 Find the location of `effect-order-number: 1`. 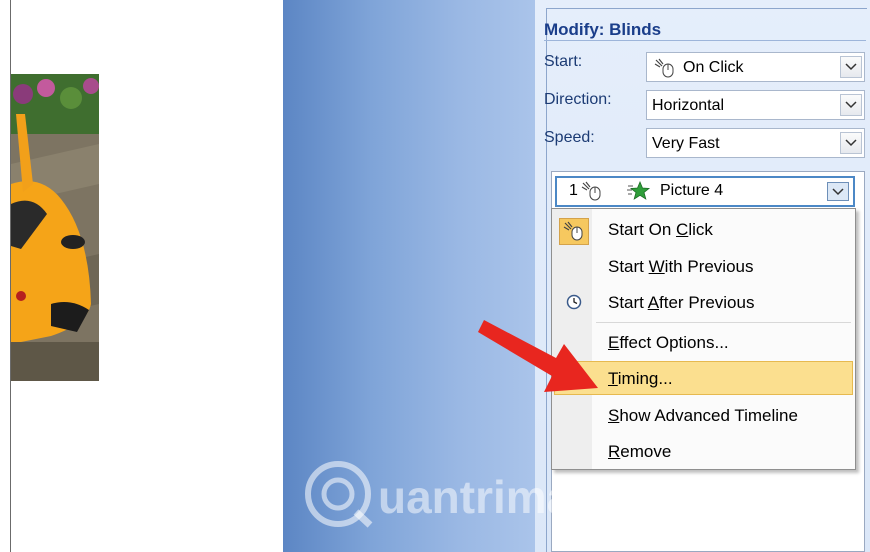

effect-order-number: 1 is located at coordinates (573, 190).